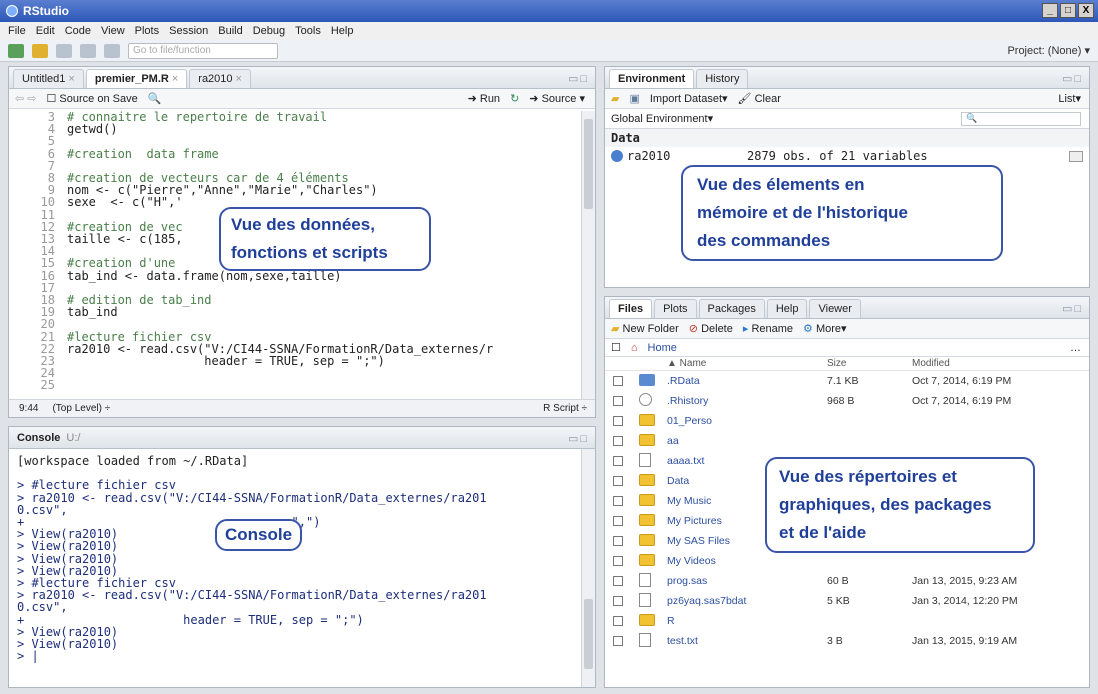 The height and width of the screenshot is (694, 1098). Describe the element at coordinates (847, 381) in the screenshot. I see `file-row: .RData 7.1 KB Oct 7, 2014, 6:19 PM` at that location.